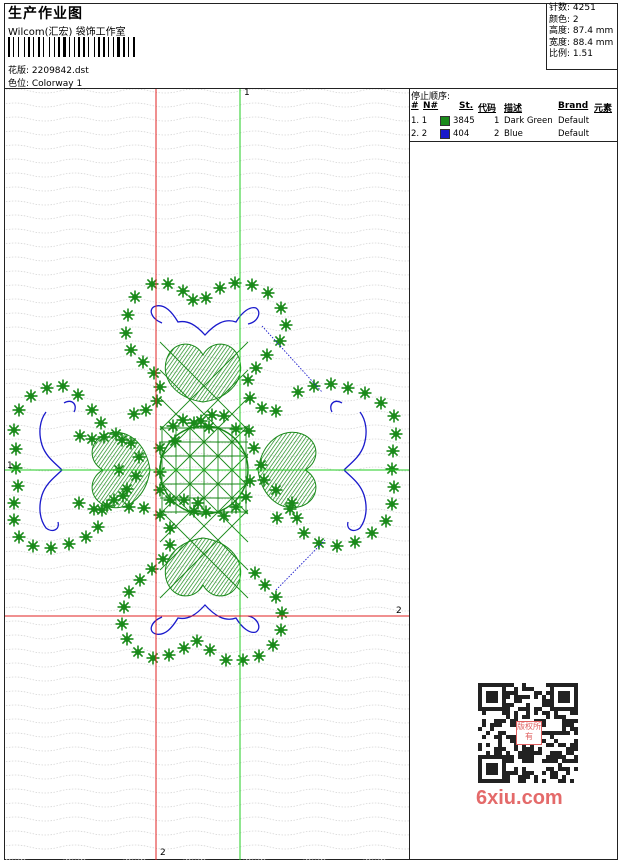  What do you see at coordinates (163, 853) in the screenshot?
I see `guide-label-red-bottom: 2` at bounding box center [163, 853].